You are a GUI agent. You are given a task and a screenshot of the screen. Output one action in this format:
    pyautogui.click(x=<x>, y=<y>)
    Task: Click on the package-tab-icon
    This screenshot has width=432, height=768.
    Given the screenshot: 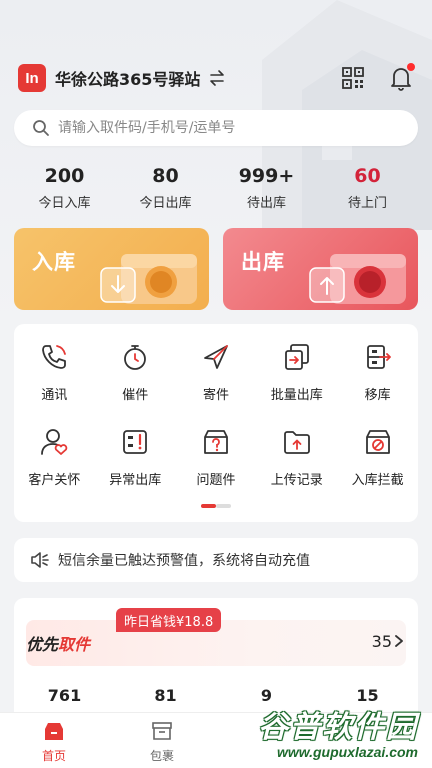 What is the action you would take?
    pyautogui.click(x=162, y=731)
    